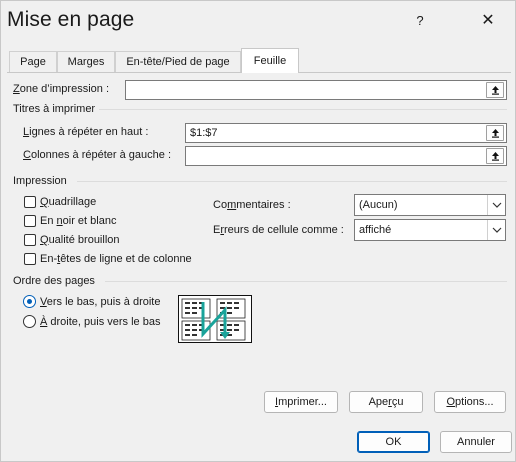 This screenshot has height=462, width=516. I want to click on tab-header-footer: En-tête/Pied de page, so click(178, 61).